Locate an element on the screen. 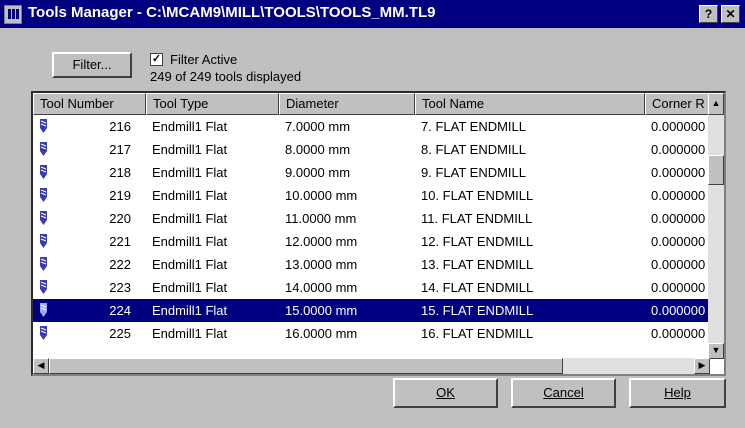 The height and width of the screenshot is (428, 745). col-tool-number-cell: 216 is located at coordinates (120, 126).